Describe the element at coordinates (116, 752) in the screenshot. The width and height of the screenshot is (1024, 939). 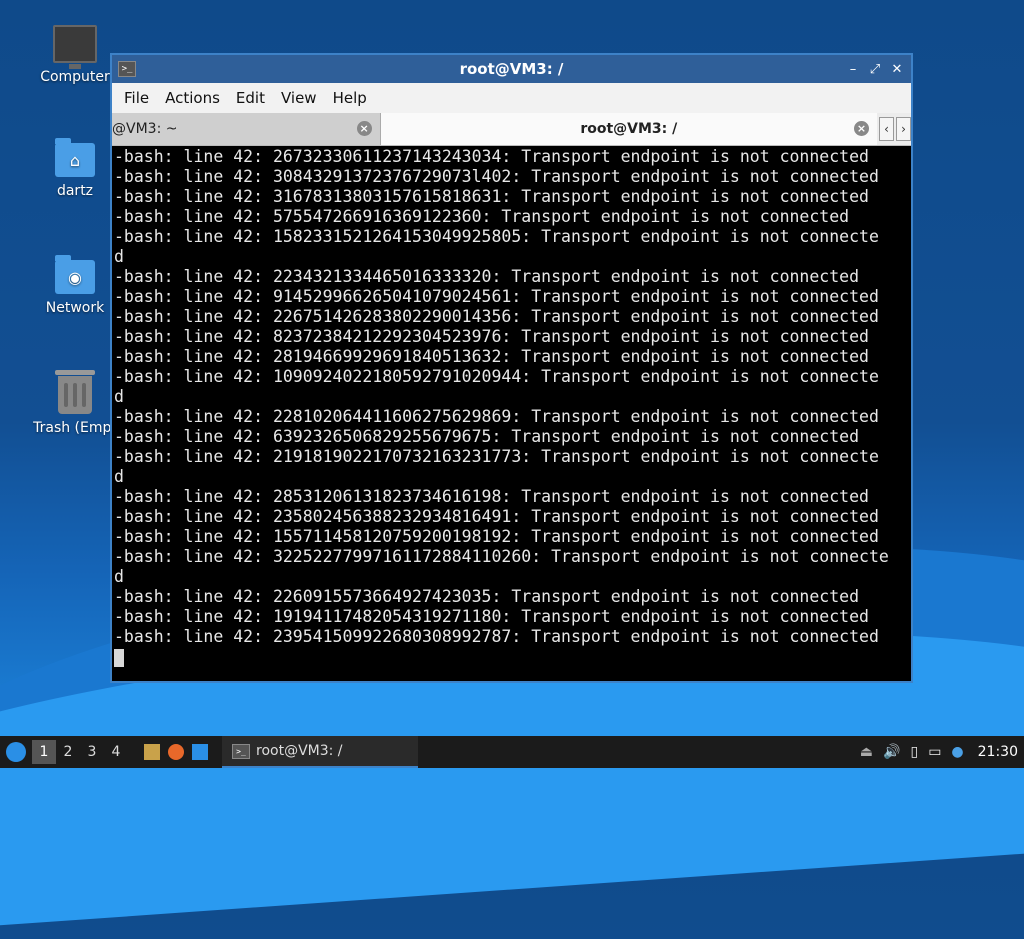
I see `workspace-4: 4` at that location.